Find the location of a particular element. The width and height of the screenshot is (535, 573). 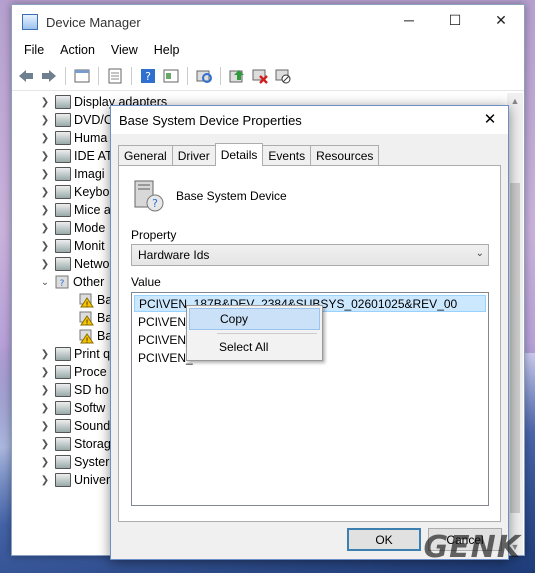

tree-item-label: Proce is located at coordinates (90, 372).